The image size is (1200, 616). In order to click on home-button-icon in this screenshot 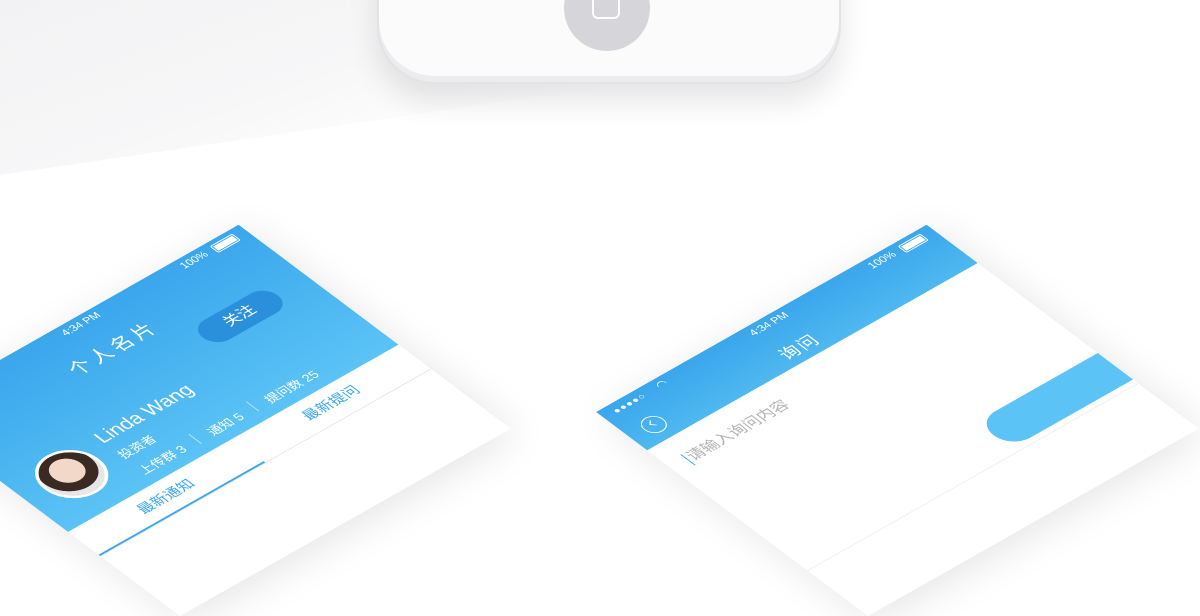, I will do `click(606, 9)`.